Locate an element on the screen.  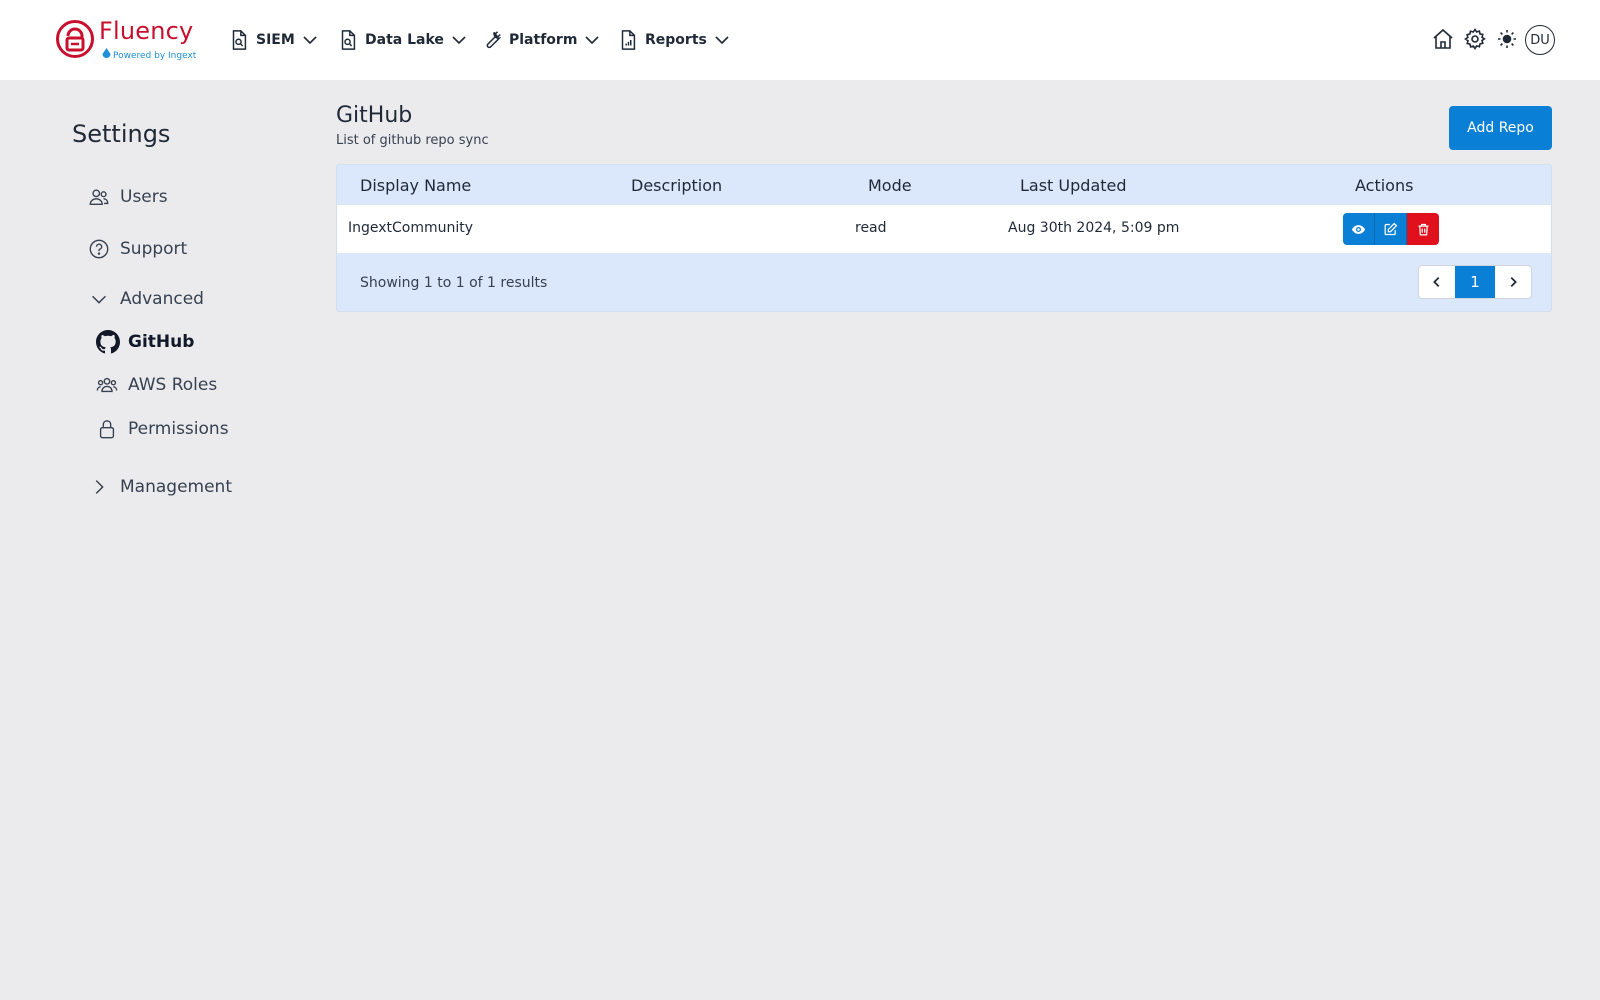
column-header-mode: Mode is located at coordinates (890, 185).